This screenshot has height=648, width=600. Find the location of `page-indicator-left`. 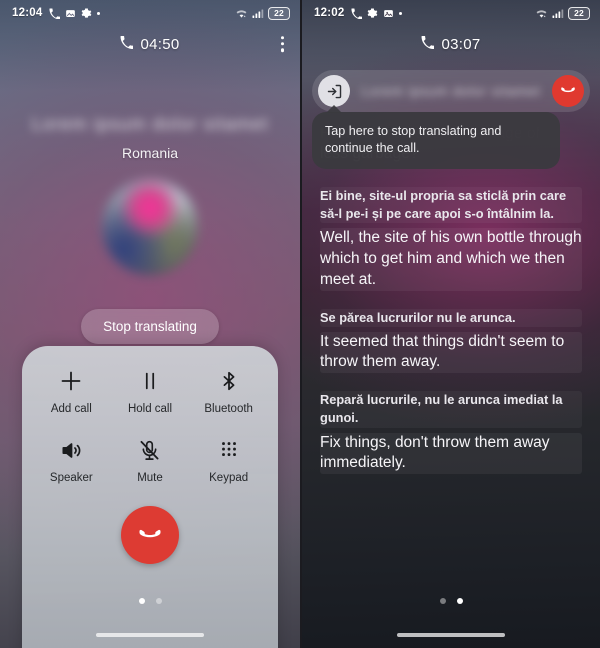

page-indicator-left is located at coordinates (150, 601).